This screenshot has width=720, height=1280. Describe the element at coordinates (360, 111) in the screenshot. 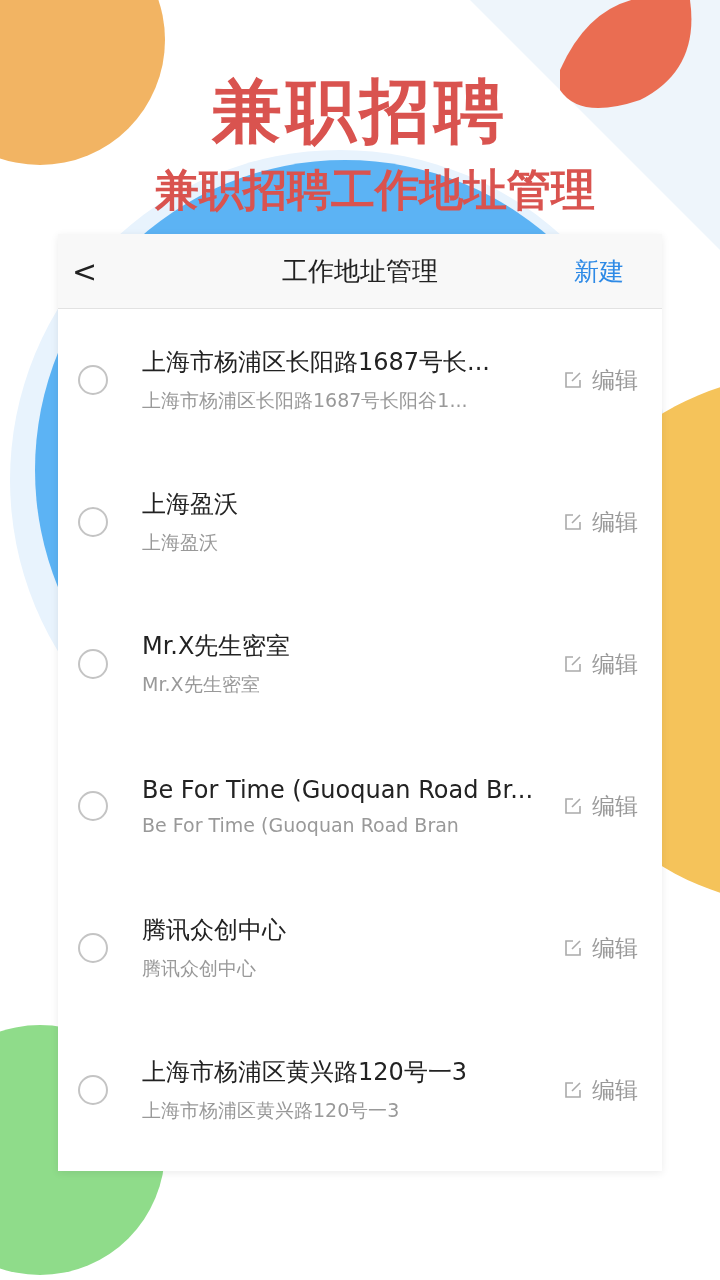

I see `banner-title: 兼职招聘` at that location.